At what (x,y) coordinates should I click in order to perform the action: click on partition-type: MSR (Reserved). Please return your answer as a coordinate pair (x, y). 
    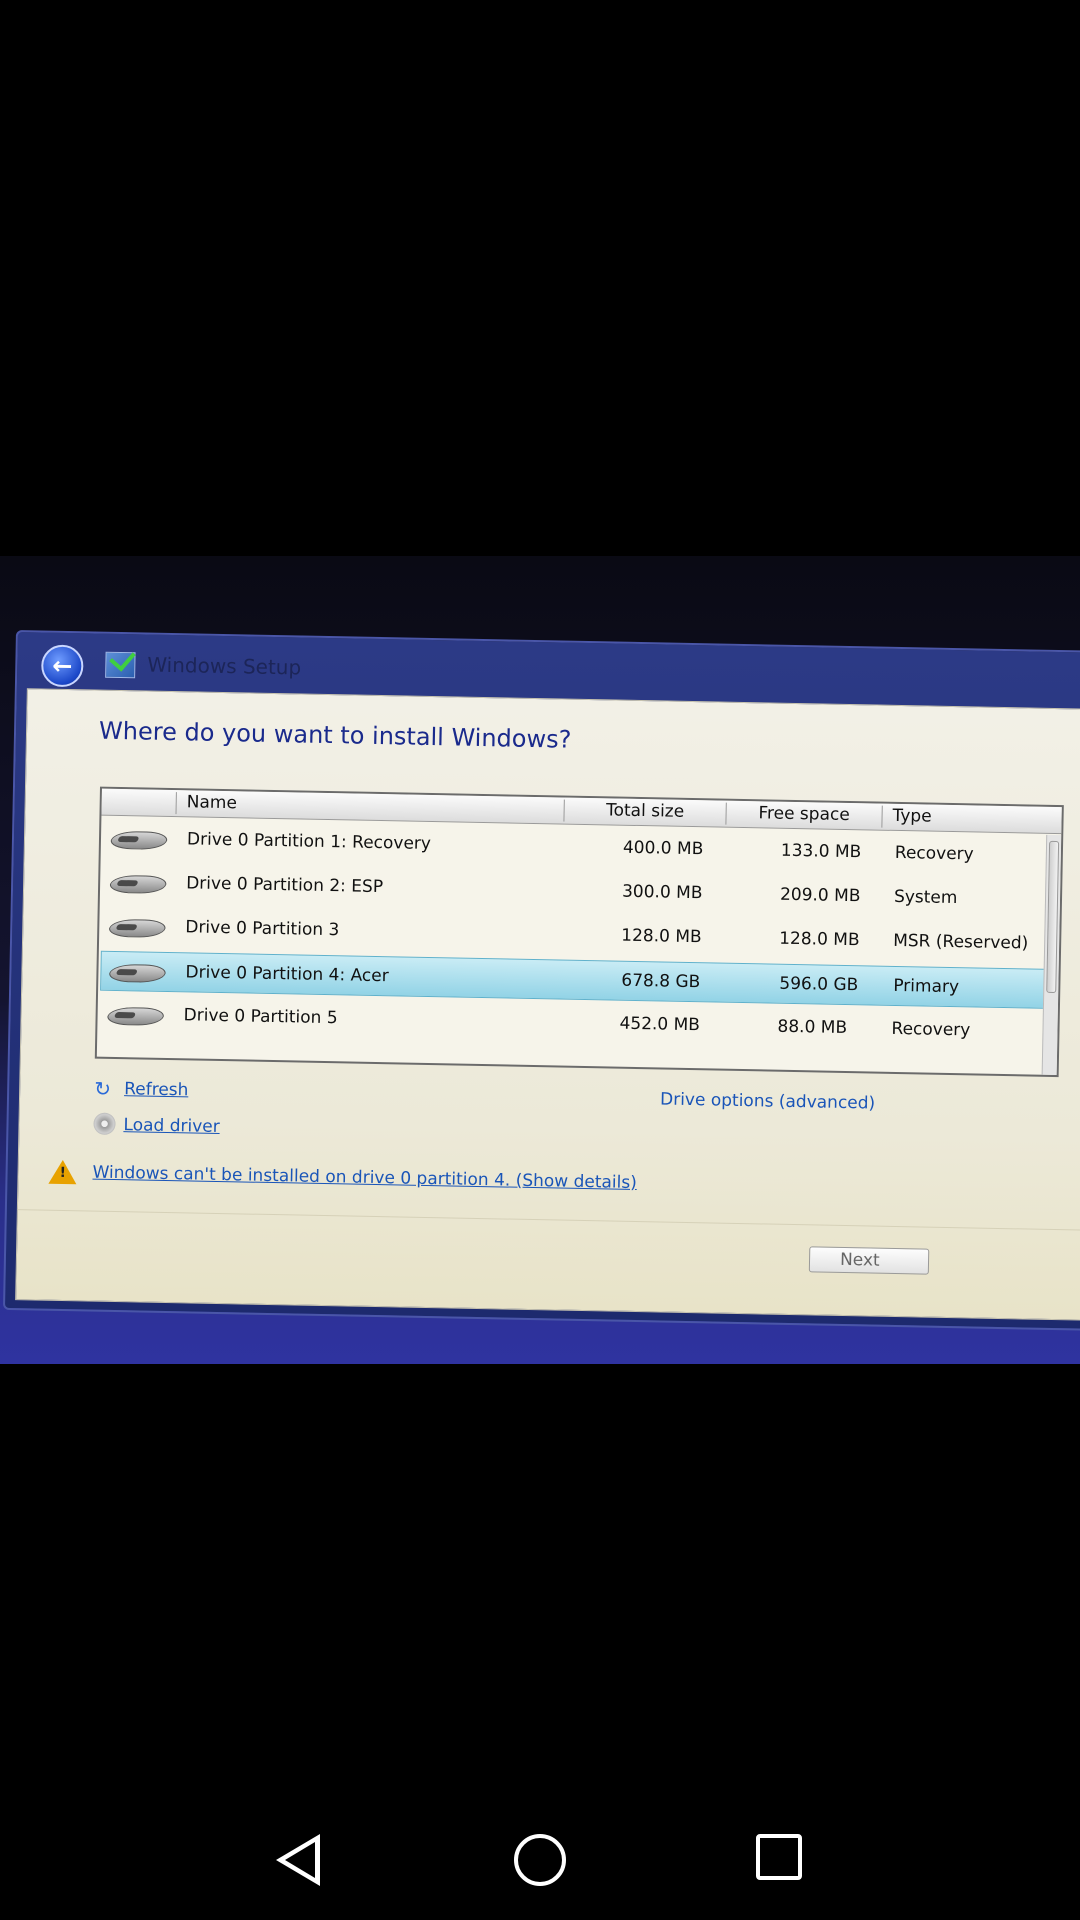
    Looking at the image, I should click on (961, 942).